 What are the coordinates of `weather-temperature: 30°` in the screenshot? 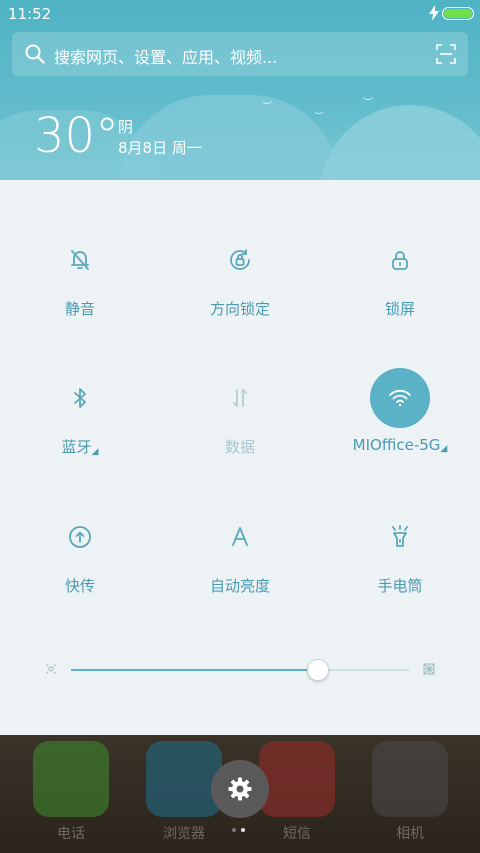 It's located at (77, 136).